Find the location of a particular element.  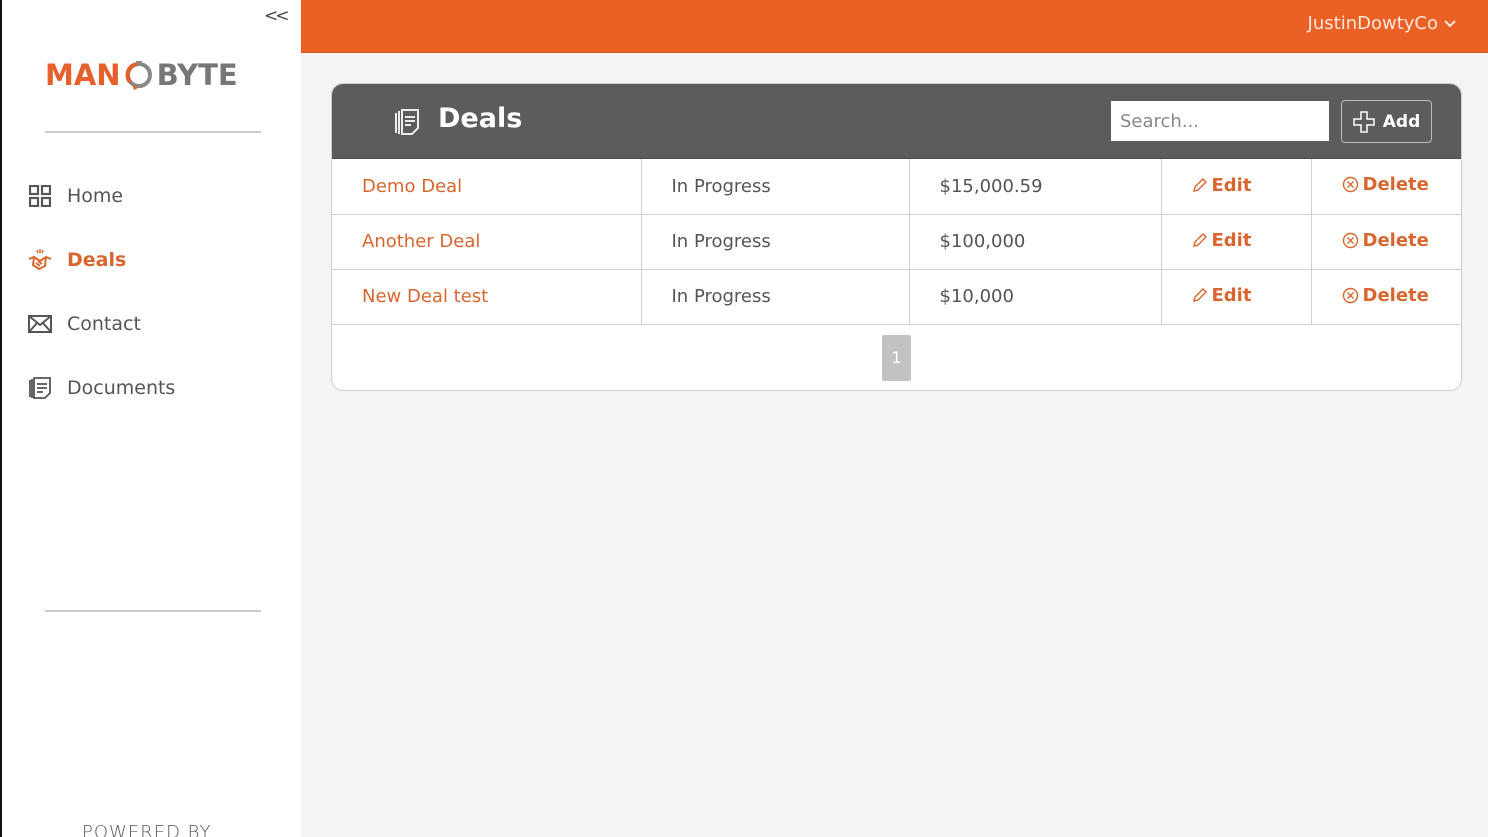

logo-text-left: MAN is located at coordinates (83, 75).